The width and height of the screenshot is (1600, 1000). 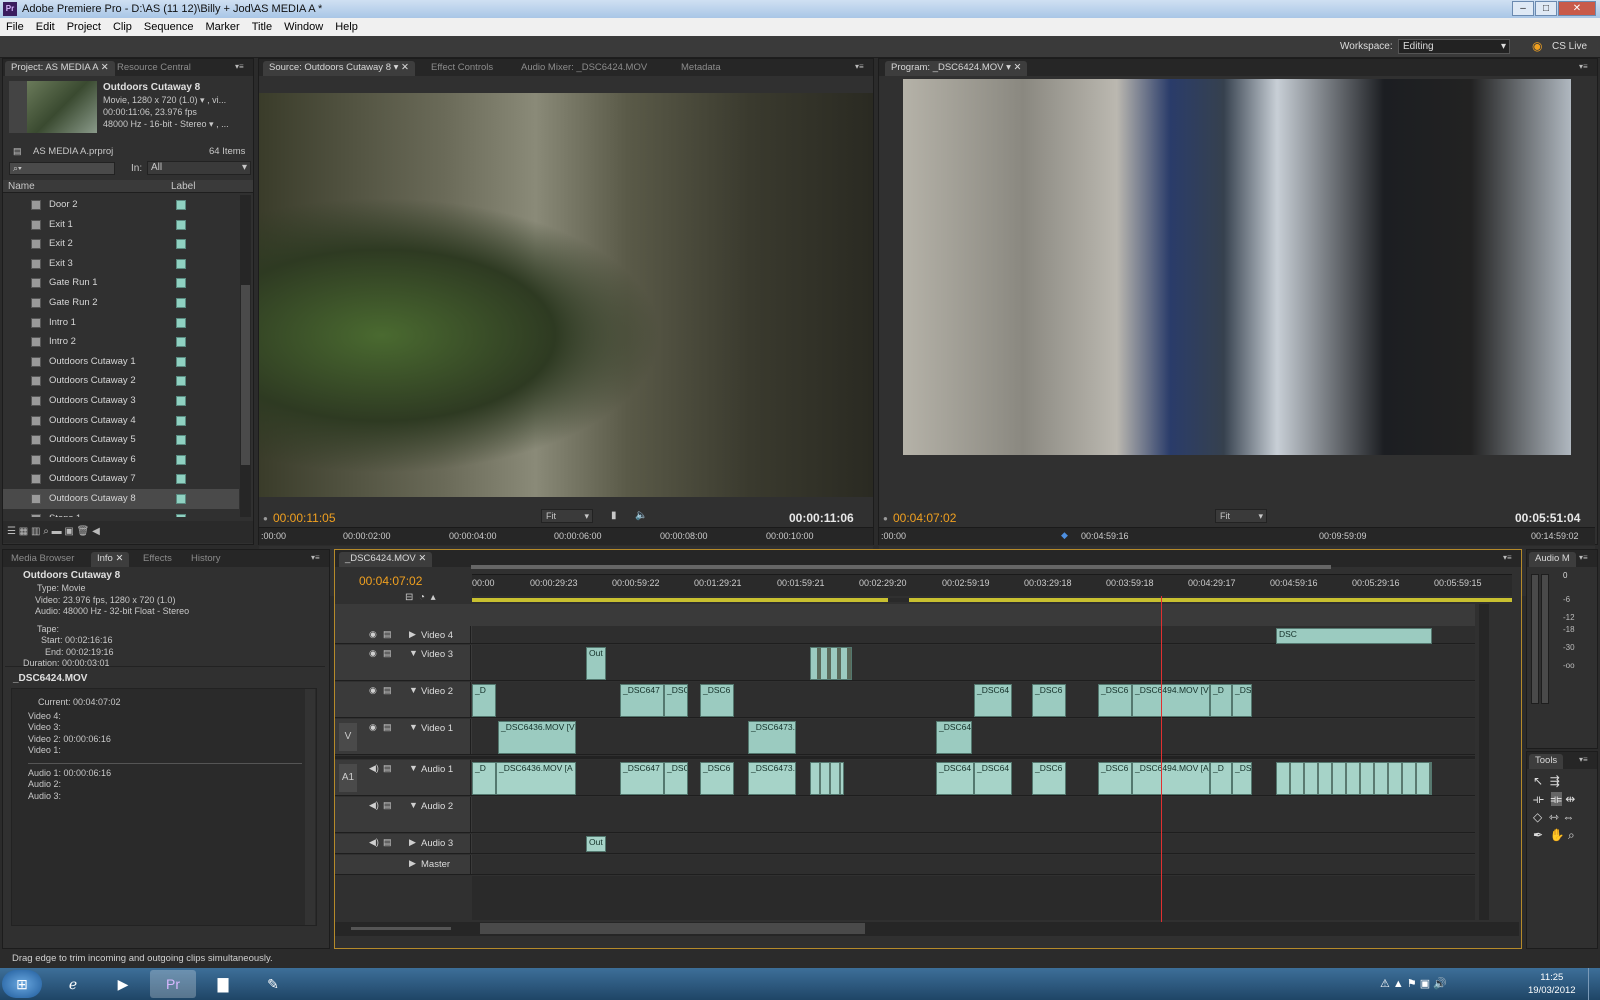 What do you see at coordinates (68, 531) in the screenshot?
I see `new-item-icon: ▣` at bounding box center [68, 531].